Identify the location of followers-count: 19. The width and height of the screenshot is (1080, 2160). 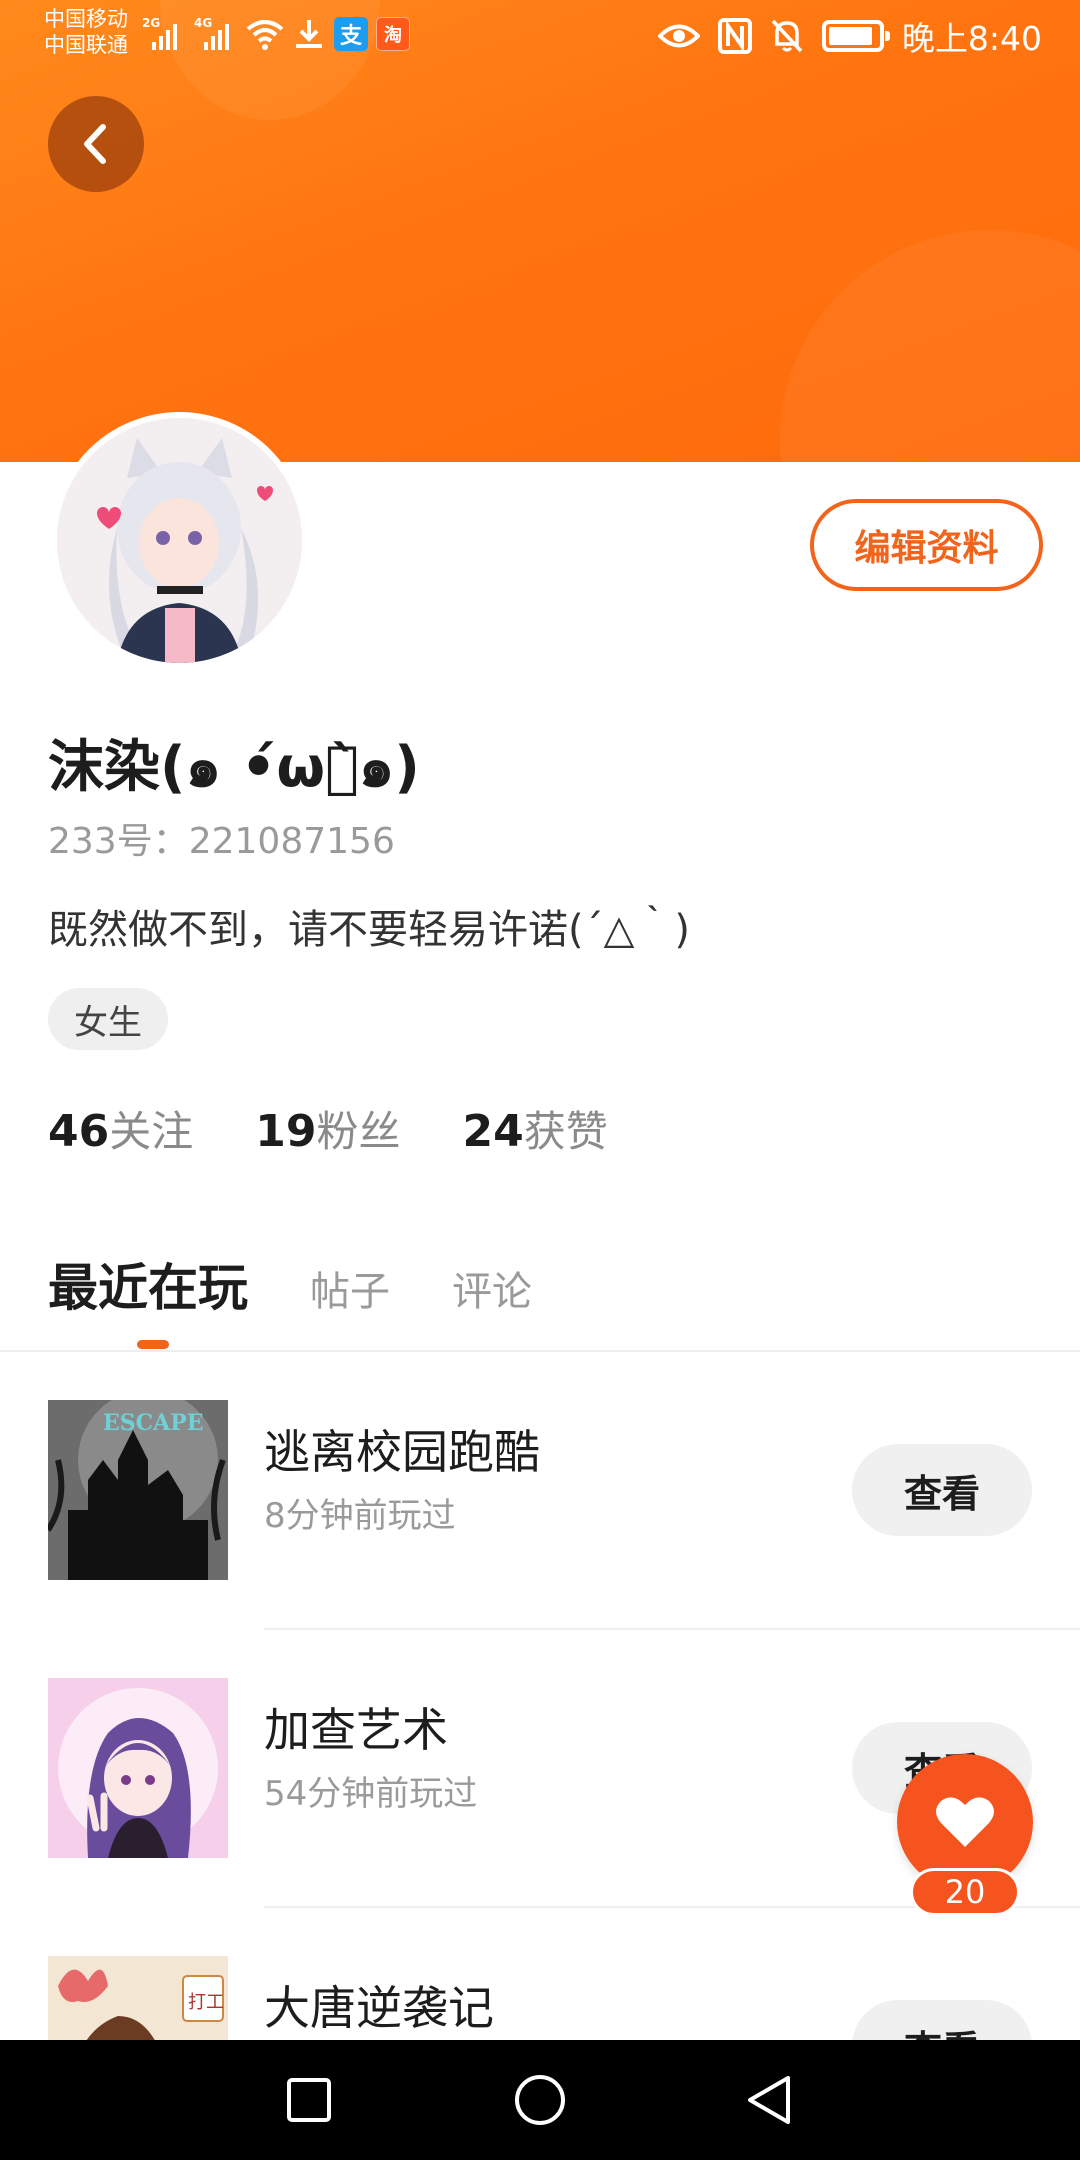
(286, 1131).